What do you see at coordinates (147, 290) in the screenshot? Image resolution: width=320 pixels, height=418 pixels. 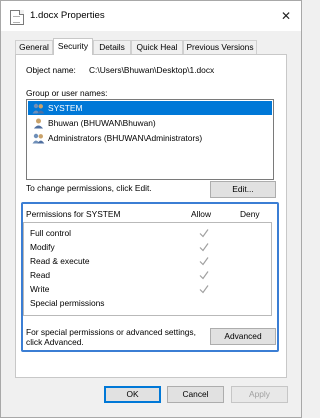 I see `permission-row-write: Write` at bounding box center [147, 290].